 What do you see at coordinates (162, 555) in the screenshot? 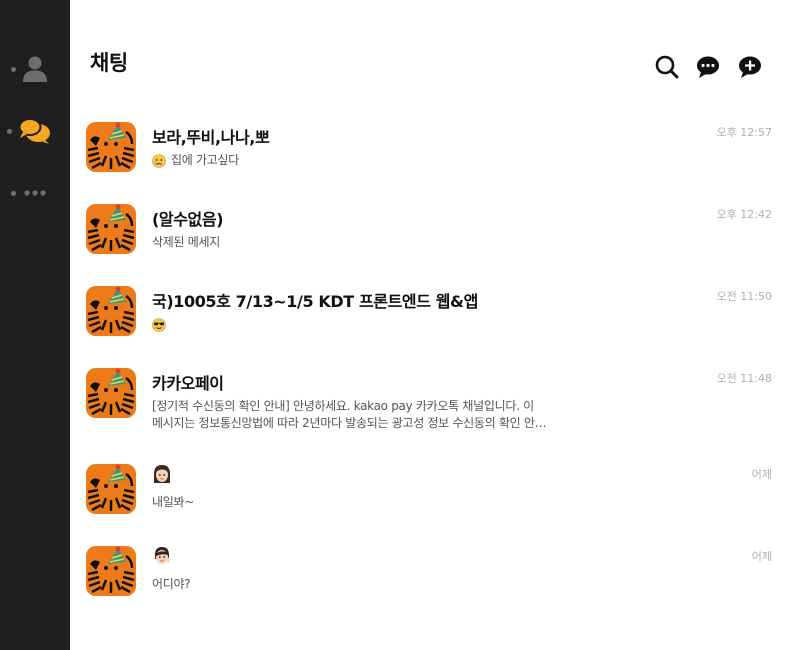
I see `girl-face-emoji` at bounding box center [162, 555].